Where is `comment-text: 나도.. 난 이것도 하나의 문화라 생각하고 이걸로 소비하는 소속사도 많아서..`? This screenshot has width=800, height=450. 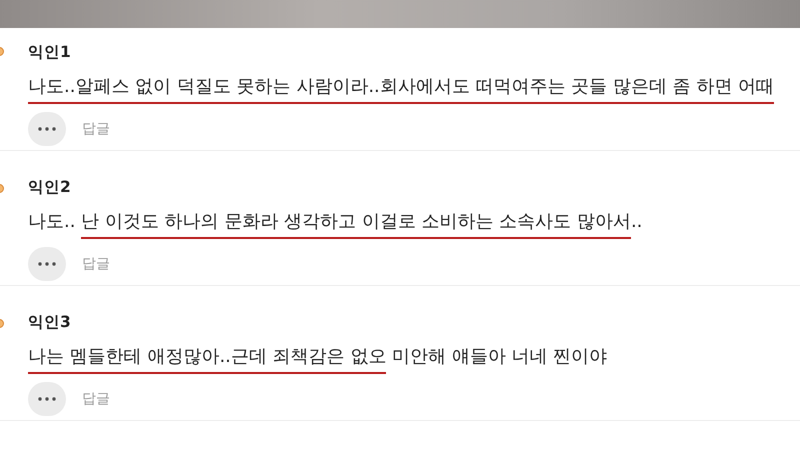 comment-text: 나도.. 난 이것도 하나의 문화라 생각하고 이걸로 소비하는 소속사도 많아서.. is located at coordinates (335, 224).